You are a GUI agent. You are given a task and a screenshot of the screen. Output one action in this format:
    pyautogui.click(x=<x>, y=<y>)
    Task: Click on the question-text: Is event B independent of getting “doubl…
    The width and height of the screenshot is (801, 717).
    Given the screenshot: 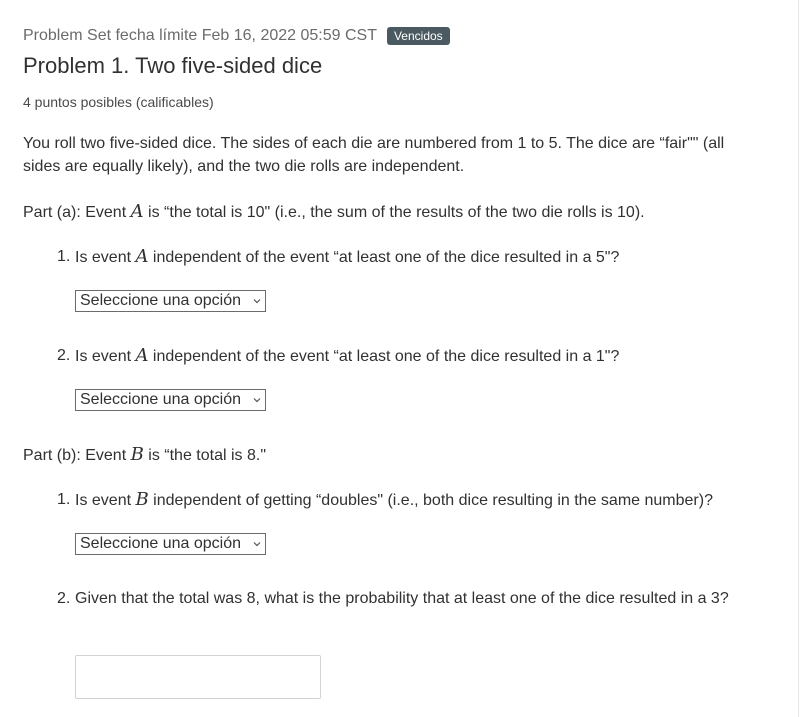 What is the action you would take?
    pyautogui.click(x=421, y=500)
    